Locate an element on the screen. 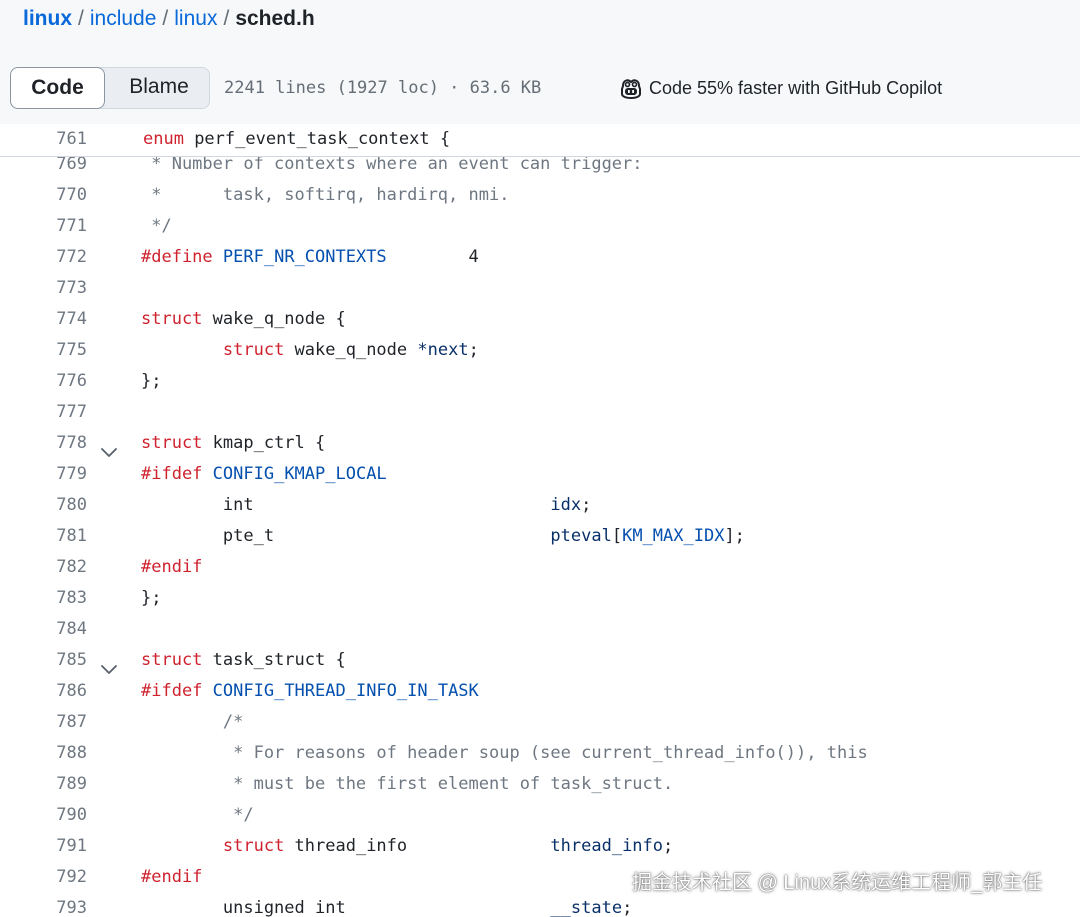  line-number: 784 is located at coordinates (43, 629).